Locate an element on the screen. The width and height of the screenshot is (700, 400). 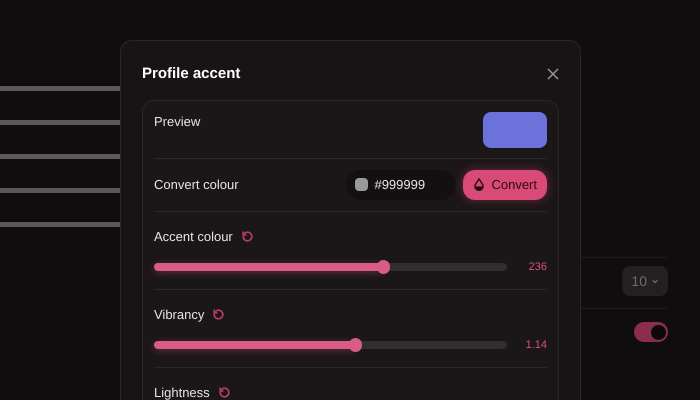
dialog-title: Profile accent is located at coordinates (191, 74).